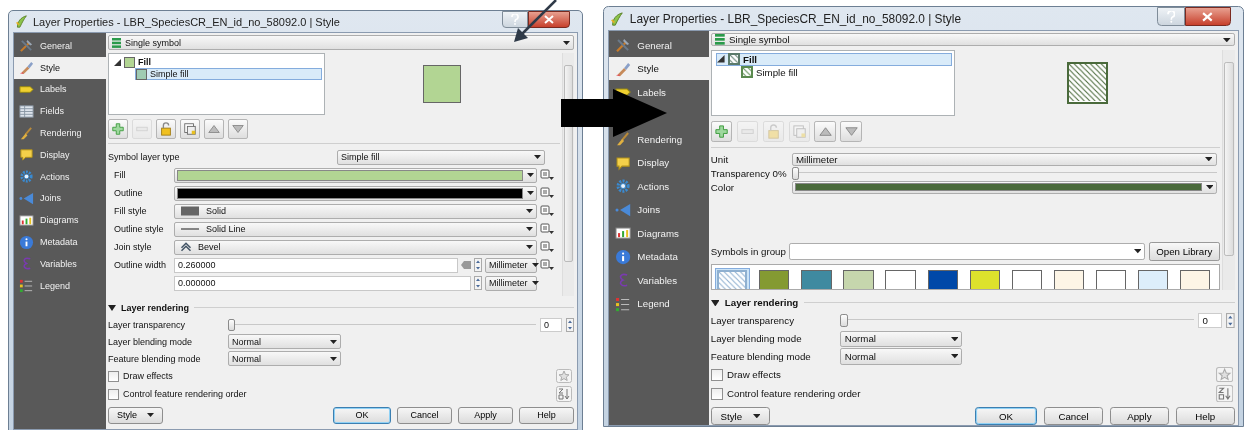  Describe the element at coordinates (166, 129) in the screenshot. I see `lock-layer-button` at that location.